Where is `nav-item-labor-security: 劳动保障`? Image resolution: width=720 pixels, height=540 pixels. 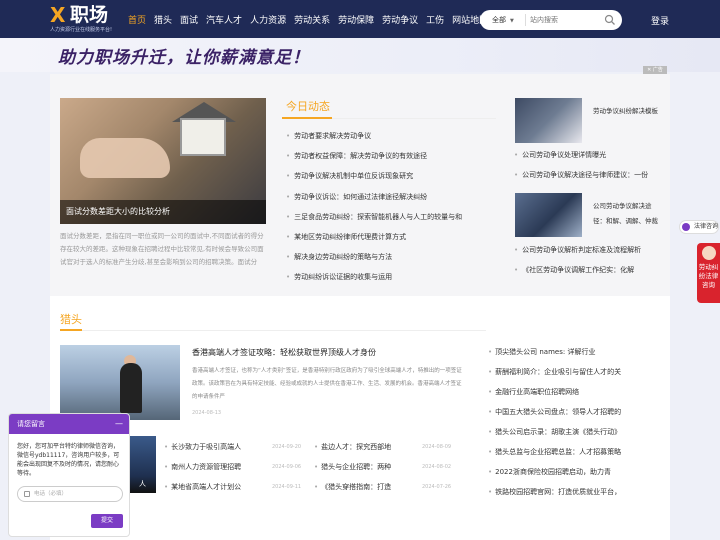
nav-item-labor-security: 劳动保障 is located at coordinates (356, 19).